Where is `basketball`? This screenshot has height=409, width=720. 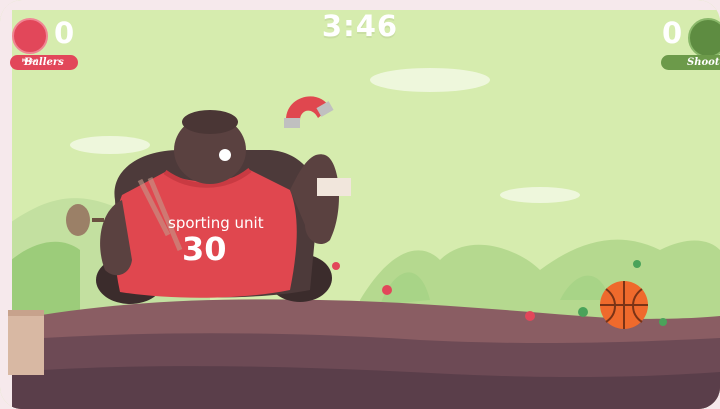 basketball is located at coordinates (624, 305).